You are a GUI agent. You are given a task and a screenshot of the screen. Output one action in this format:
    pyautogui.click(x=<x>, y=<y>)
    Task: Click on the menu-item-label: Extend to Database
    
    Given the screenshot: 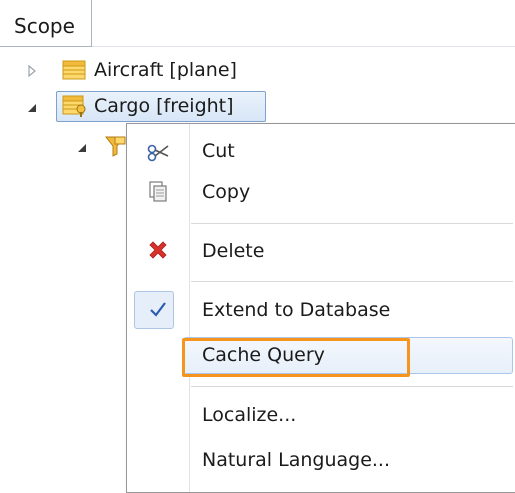 What is the action you would take?
    pyautogui.click(x=296, y=310)
    